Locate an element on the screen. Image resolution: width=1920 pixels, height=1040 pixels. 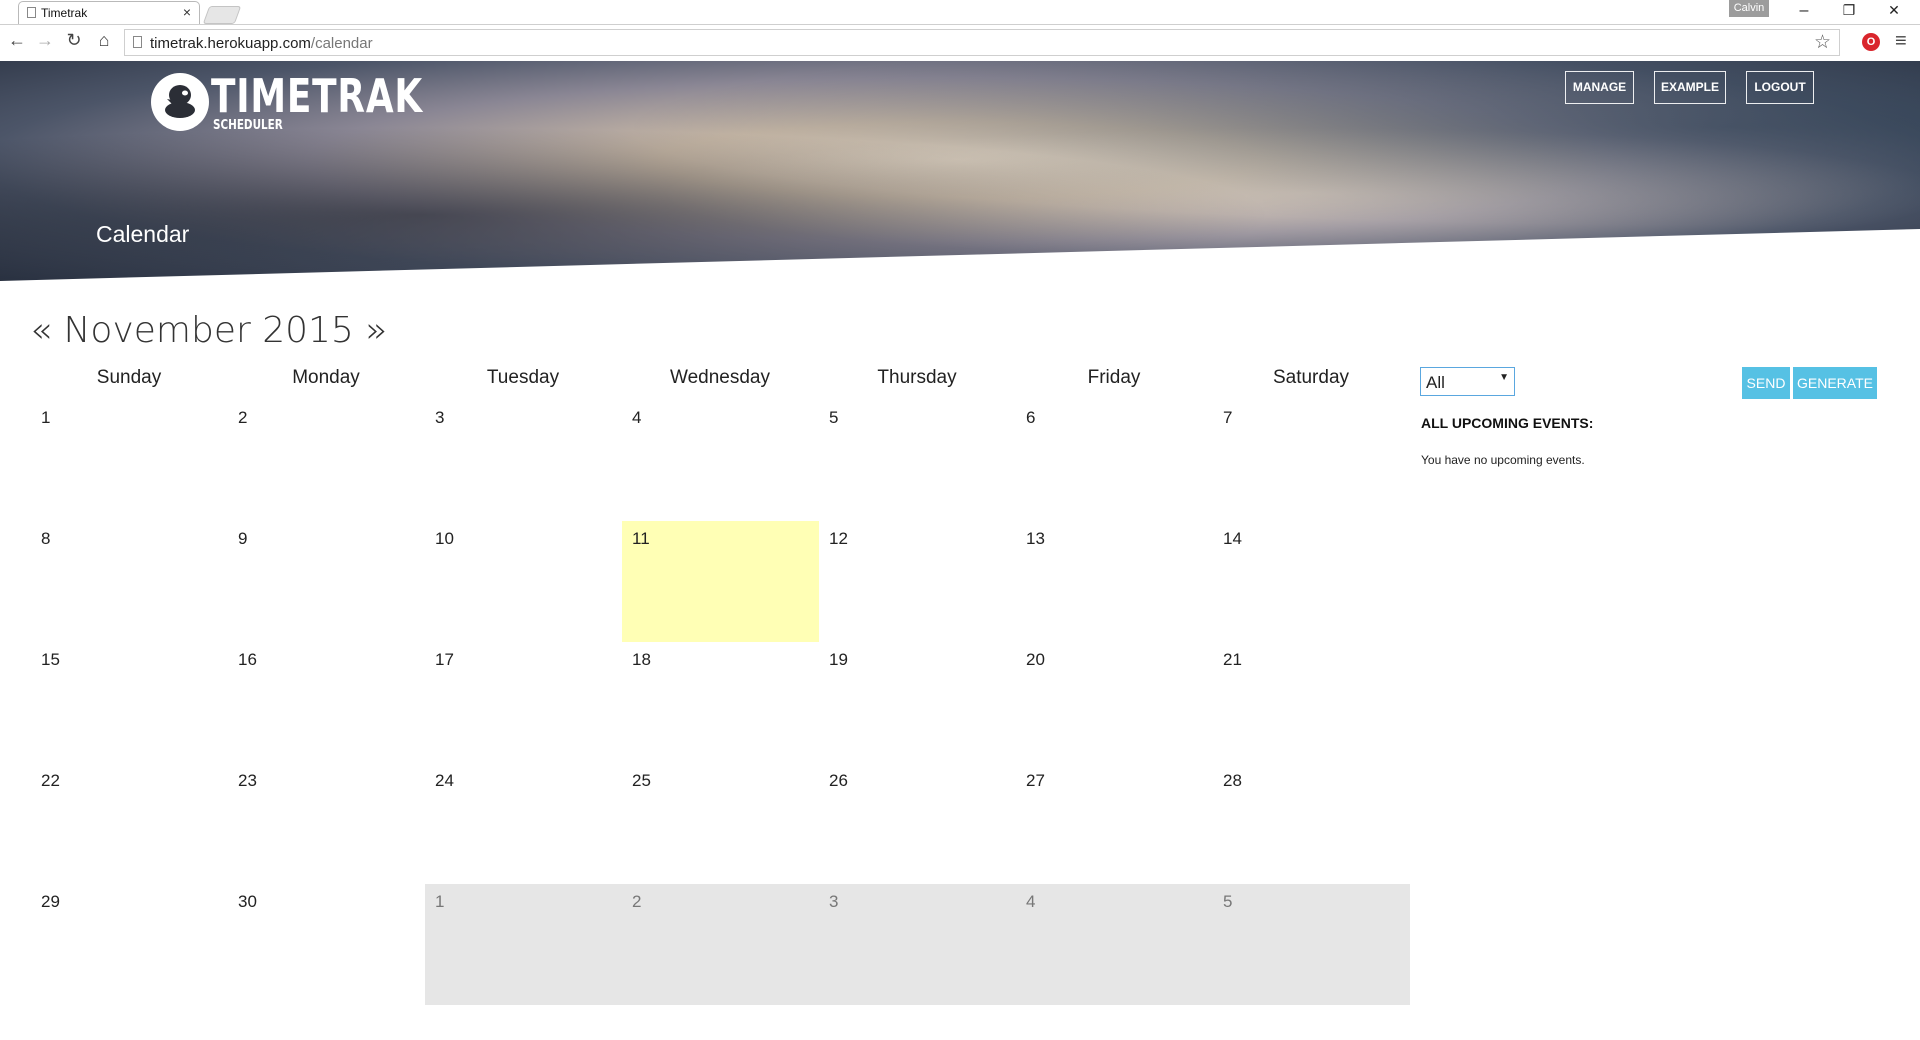
calendar-day: 19 is located at coordinates (917, 702).